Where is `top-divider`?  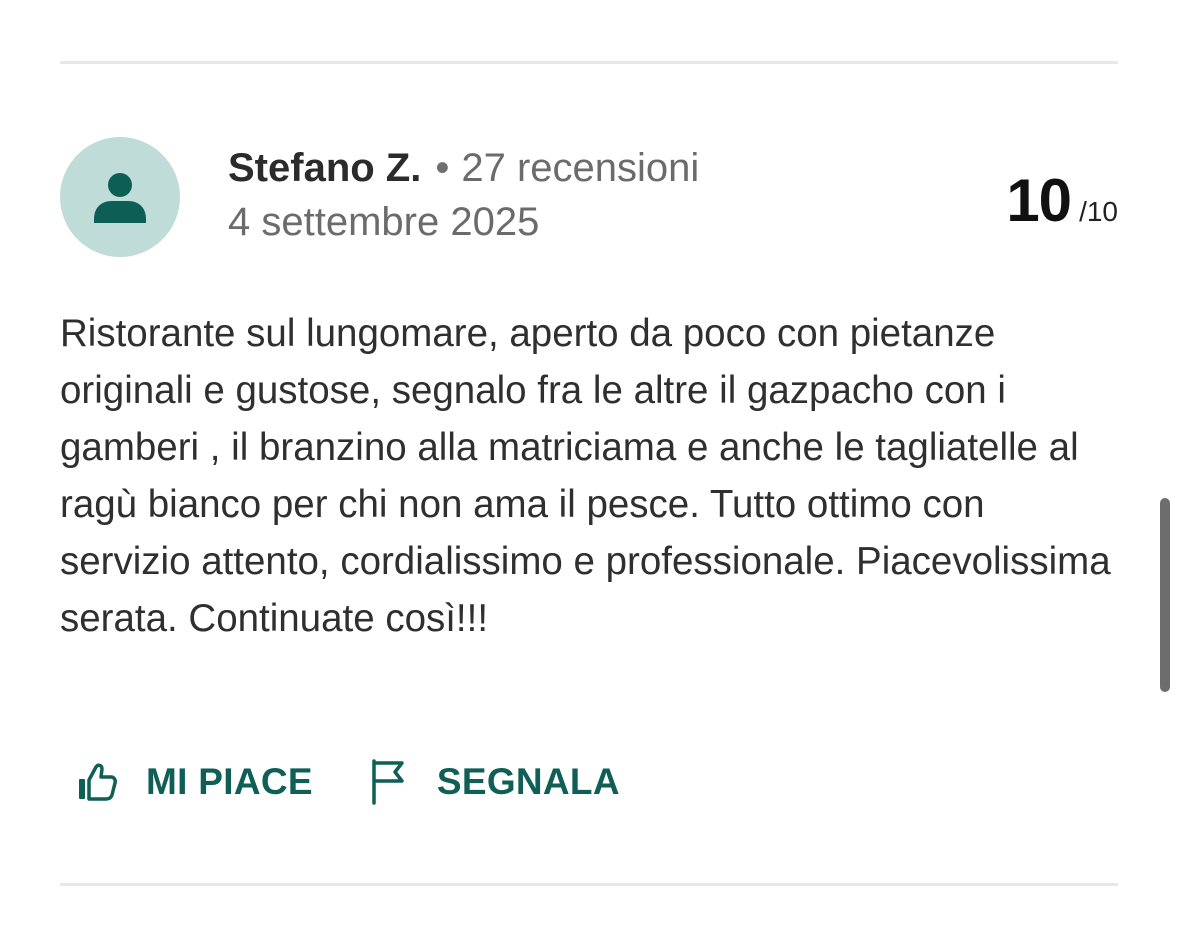 top-divider is located at coordinates (589, 62).